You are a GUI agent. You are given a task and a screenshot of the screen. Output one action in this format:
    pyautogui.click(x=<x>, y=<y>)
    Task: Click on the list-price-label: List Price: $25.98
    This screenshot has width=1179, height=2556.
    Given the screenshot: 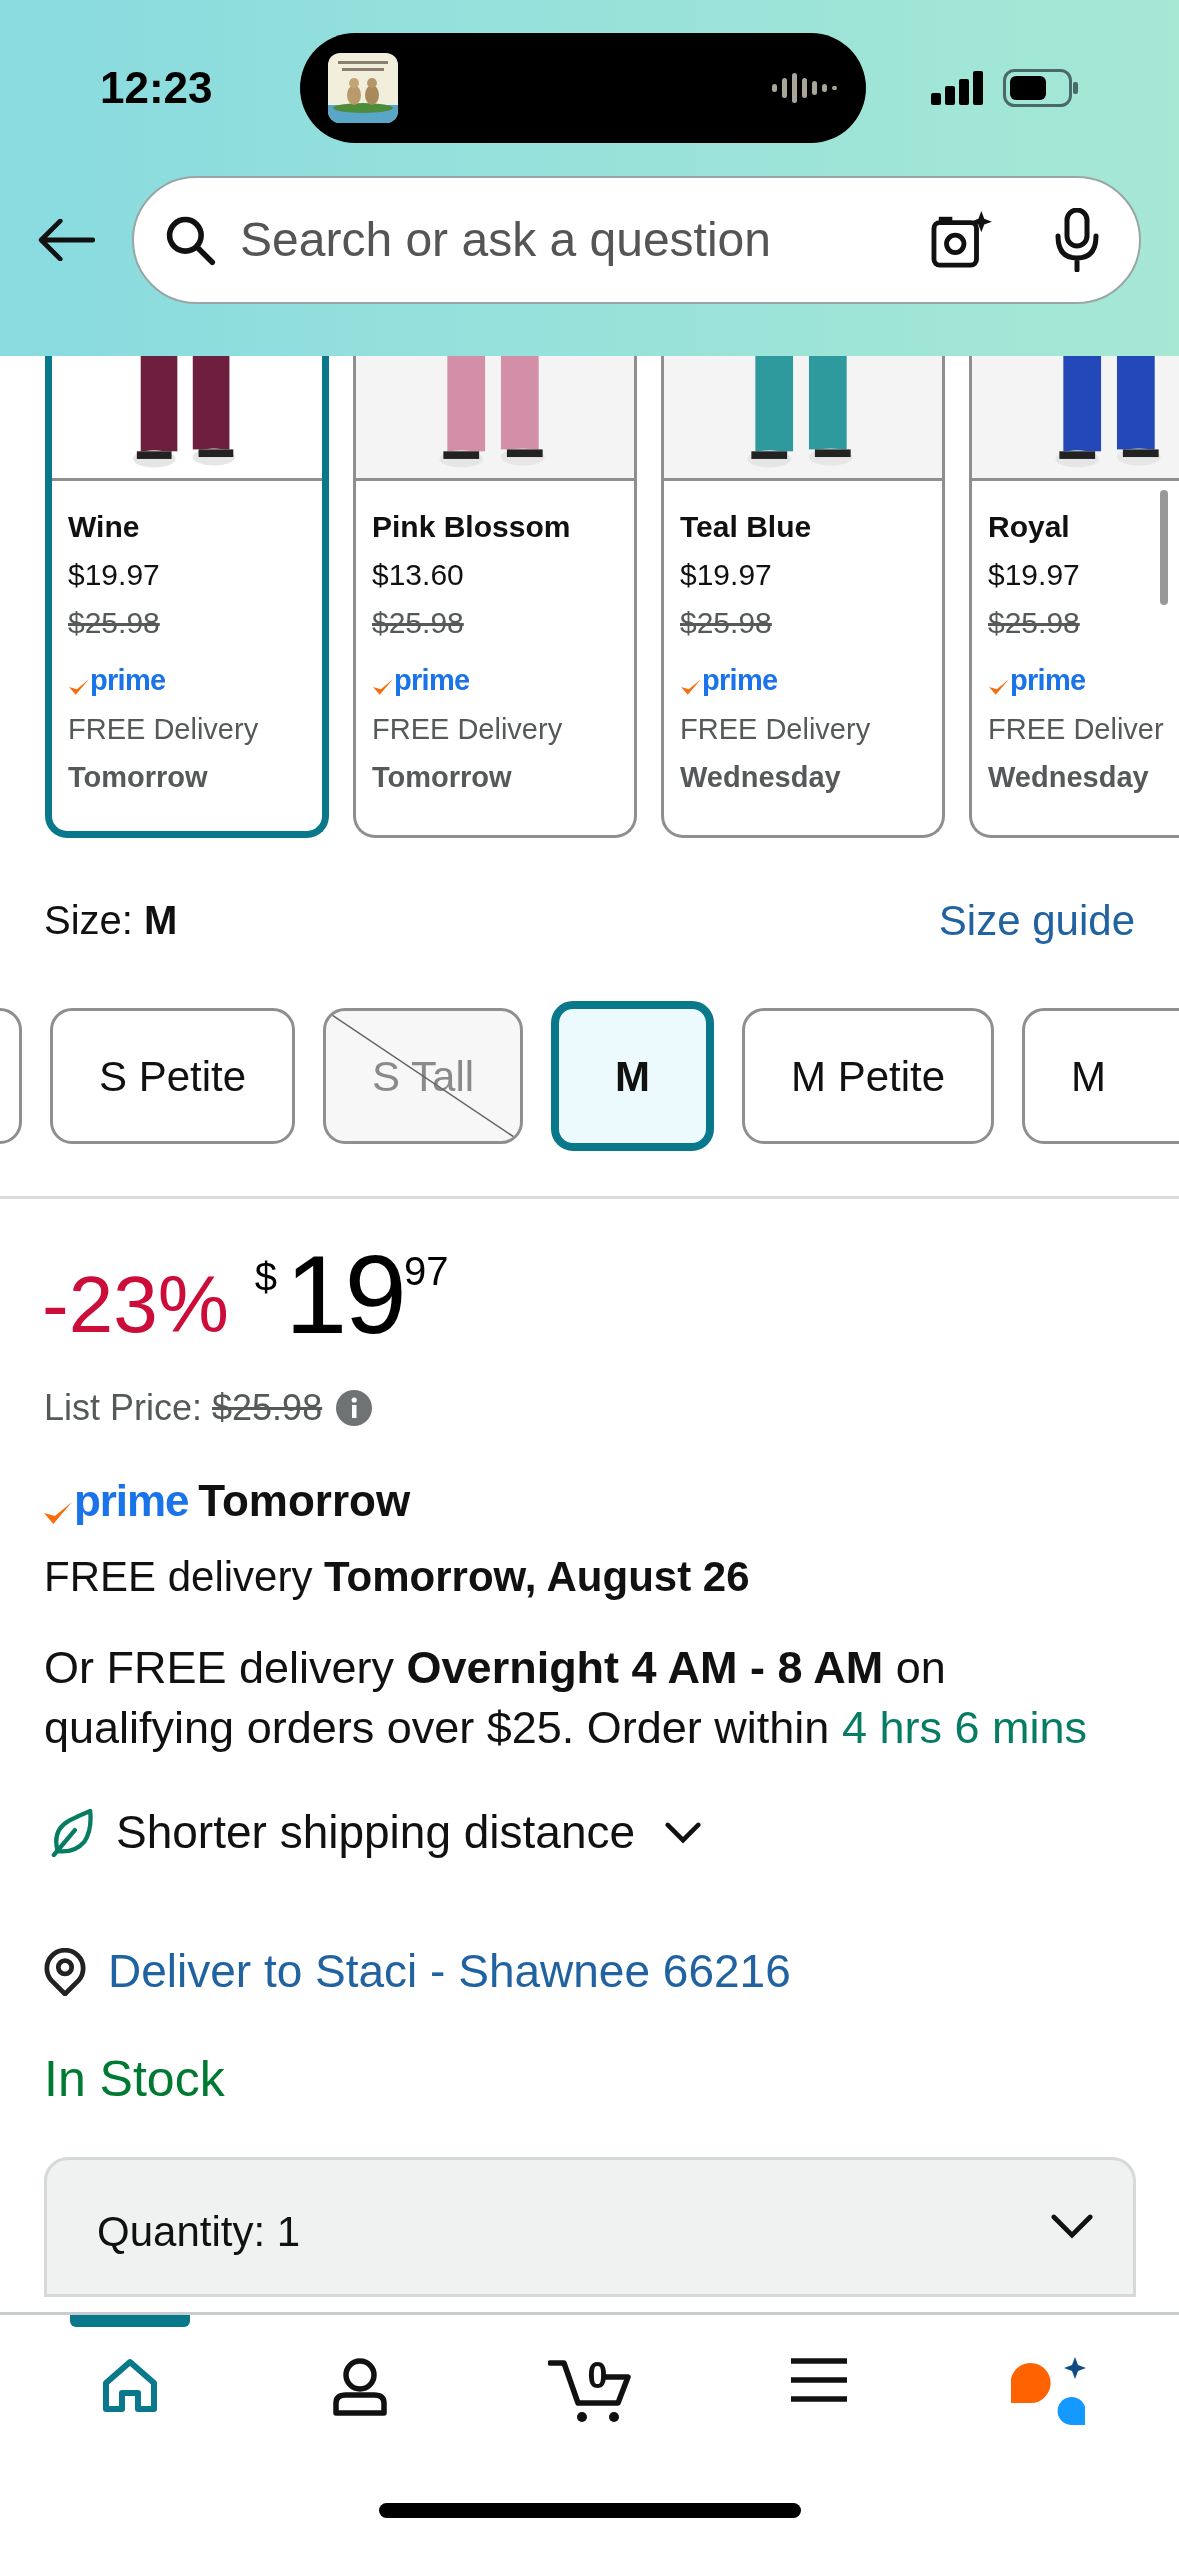 What is the action you would take?
    pyautogui.click(x=183, y=1408)
    